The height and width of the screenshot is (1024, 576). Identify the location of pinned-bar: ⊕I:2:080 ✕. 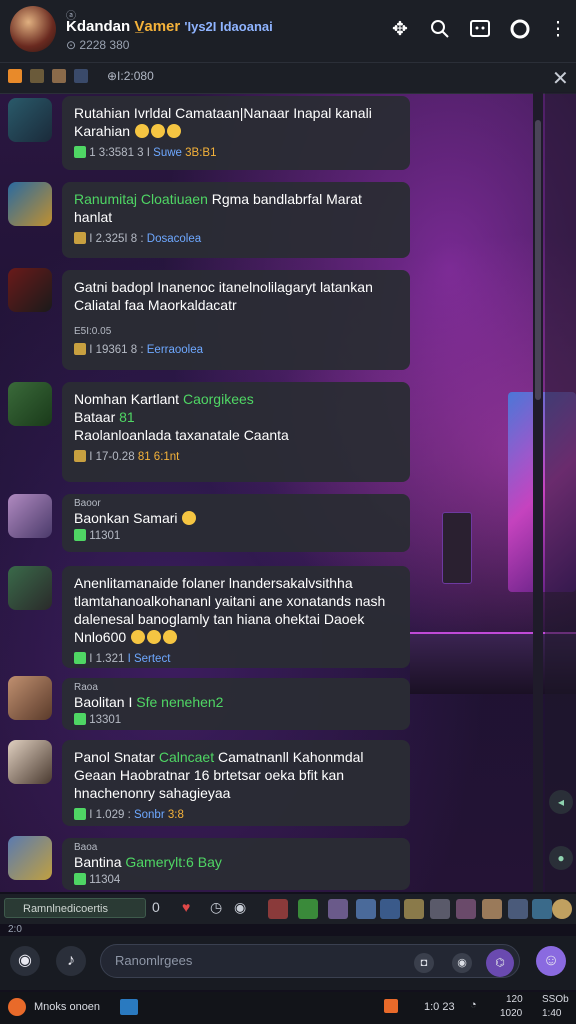
(288, 78).